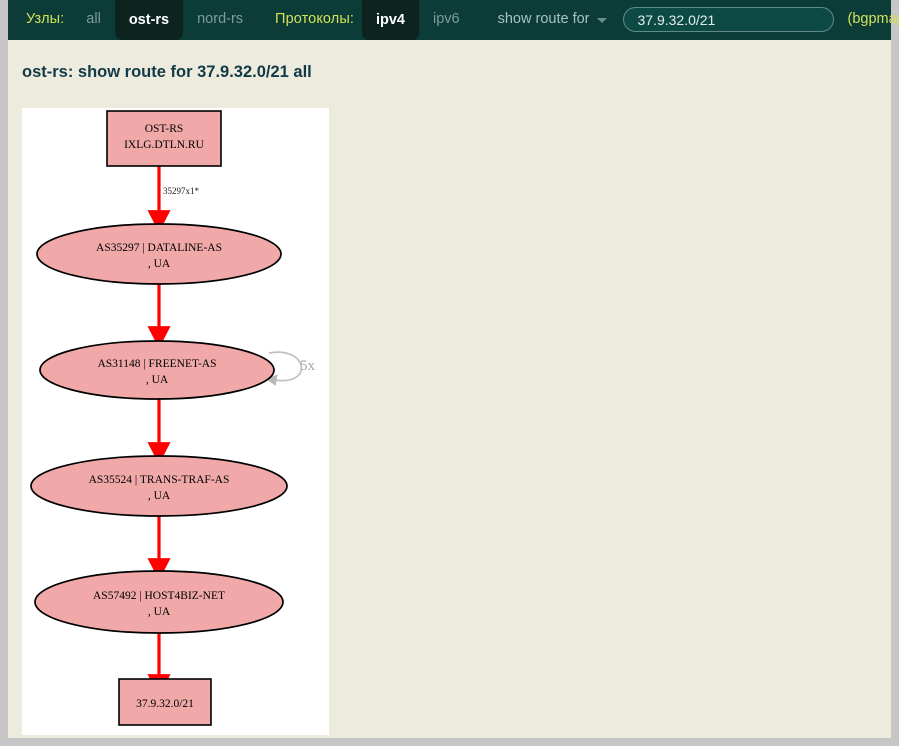 The width and height of the screenshot is (899, 746). Describe the element at coordinates (290, 368) in the screenshot. I see `self-loop-as31148: 5x` at that location.